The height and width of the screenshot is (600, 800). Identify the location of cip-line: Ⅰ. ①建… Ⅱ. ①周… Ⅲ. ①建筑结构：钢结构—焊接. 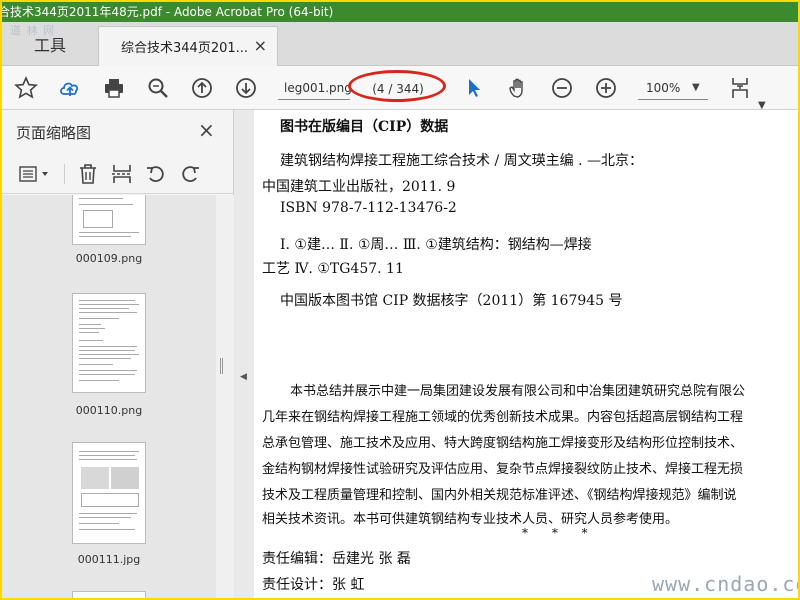
(436, 245).